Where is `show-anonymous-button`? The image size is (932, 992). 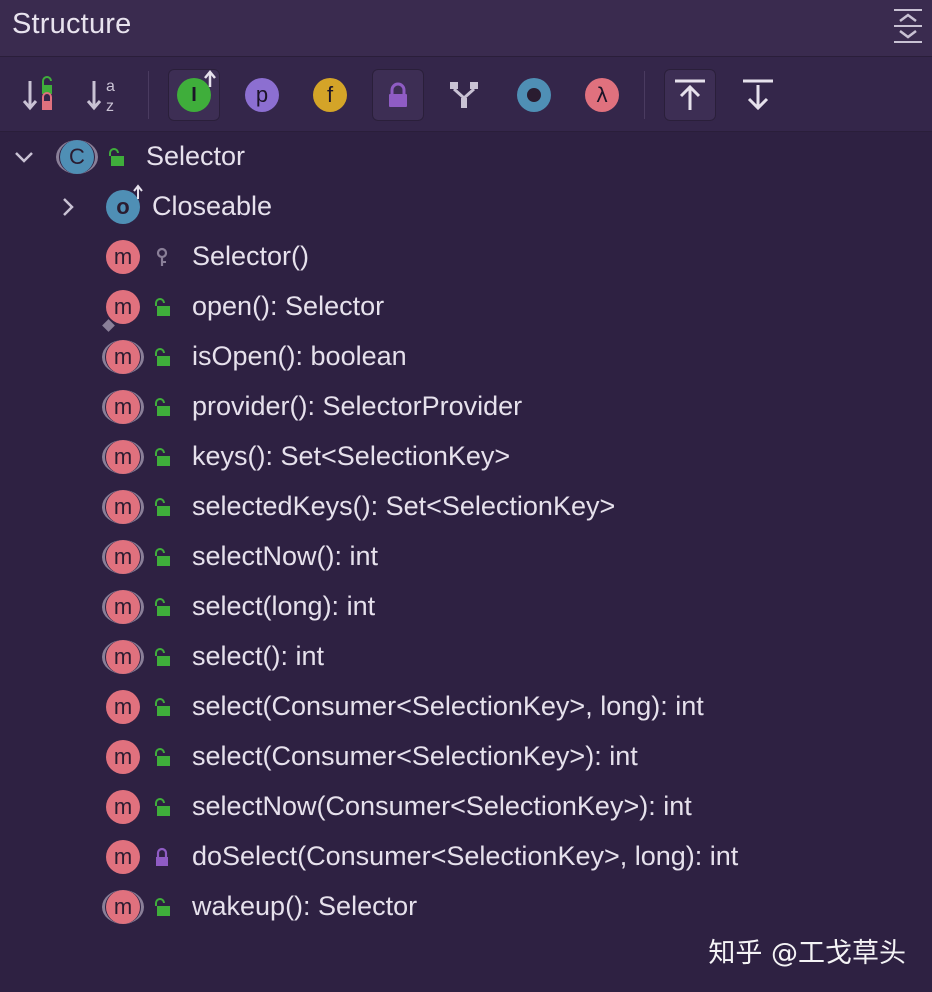
show-anonymous-button is located at coordinates (464, 95).